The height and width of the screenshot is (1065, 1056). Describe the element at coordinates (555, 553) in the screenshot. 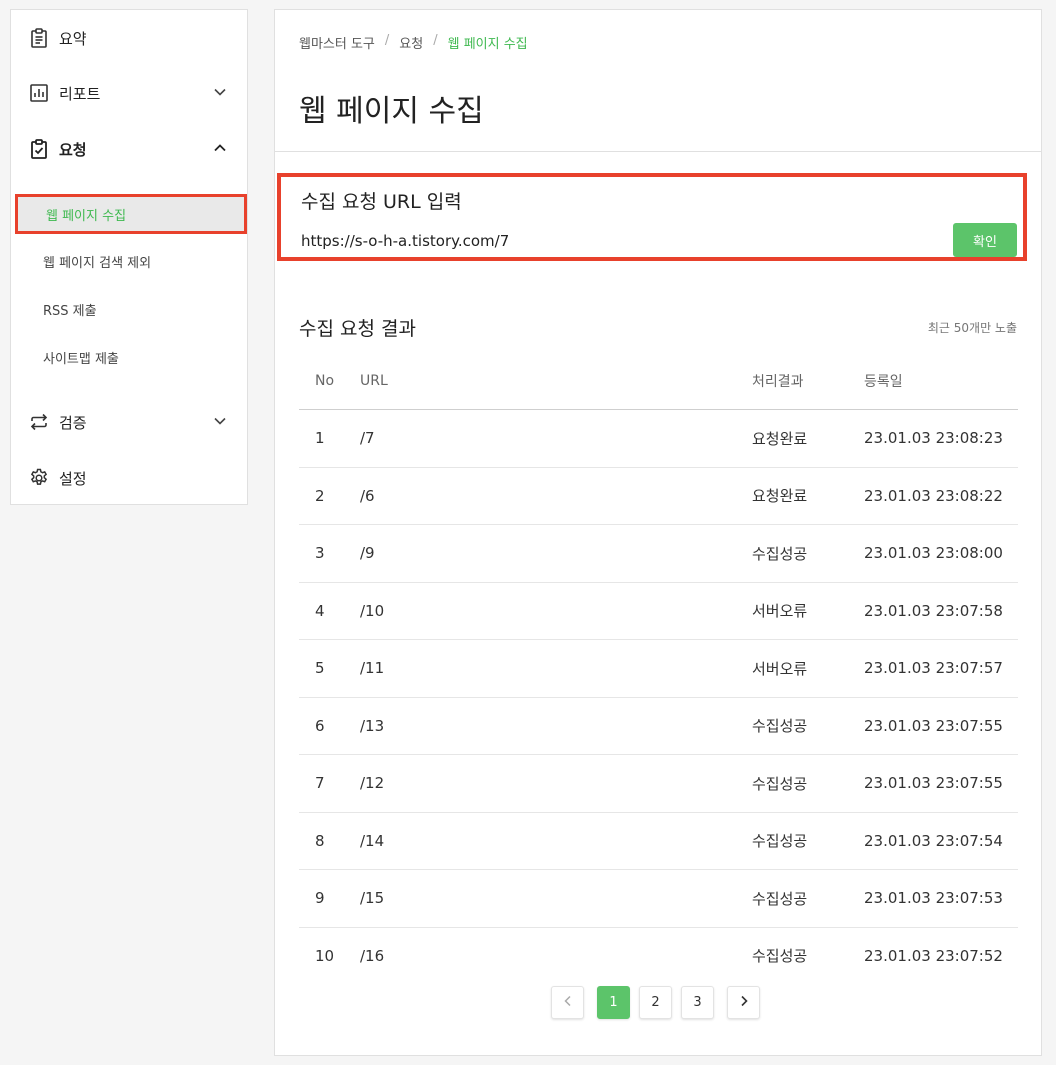

I see `cell-url: /9` at that location.